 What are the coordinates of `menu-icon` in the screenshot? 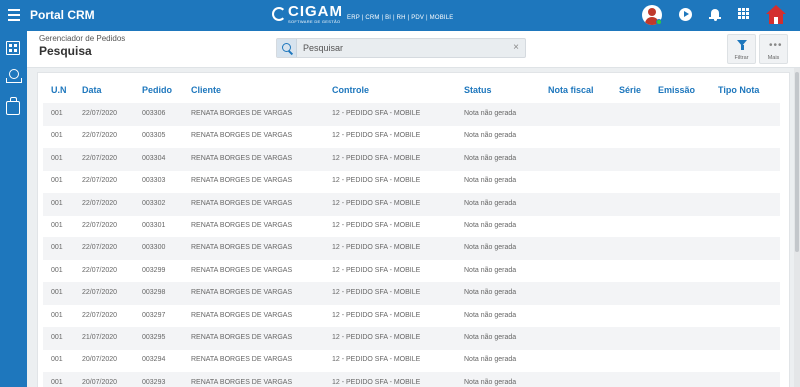 It's located at (14, 15).